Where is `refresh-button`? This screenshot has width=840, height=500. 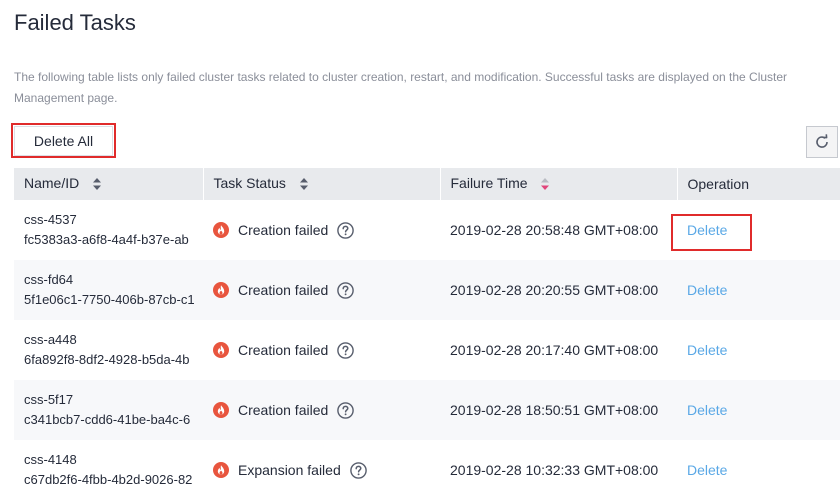
refresh-button is located at coordinates (822, 142).